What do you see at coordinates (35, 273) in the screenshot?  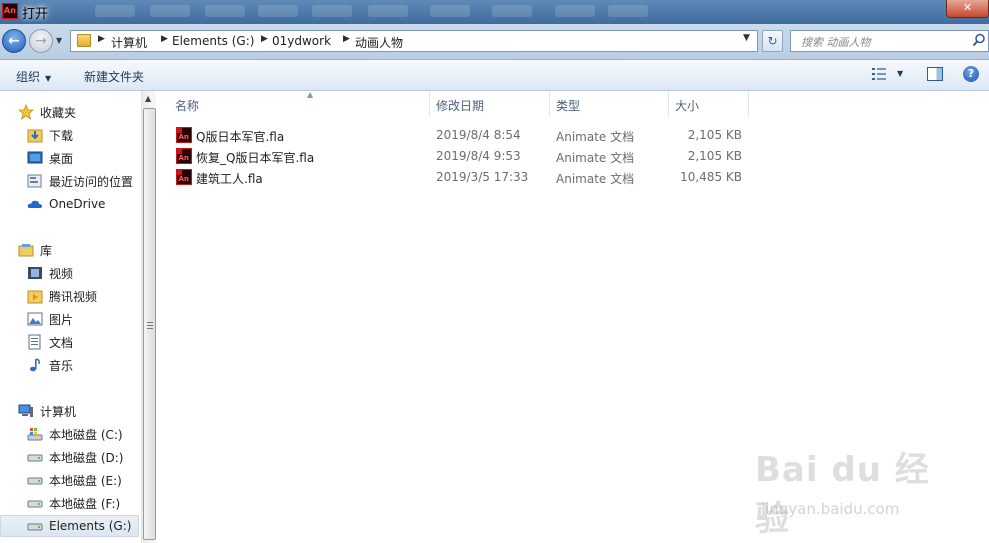 I see `film-icon` at bounding box center [35, 273].